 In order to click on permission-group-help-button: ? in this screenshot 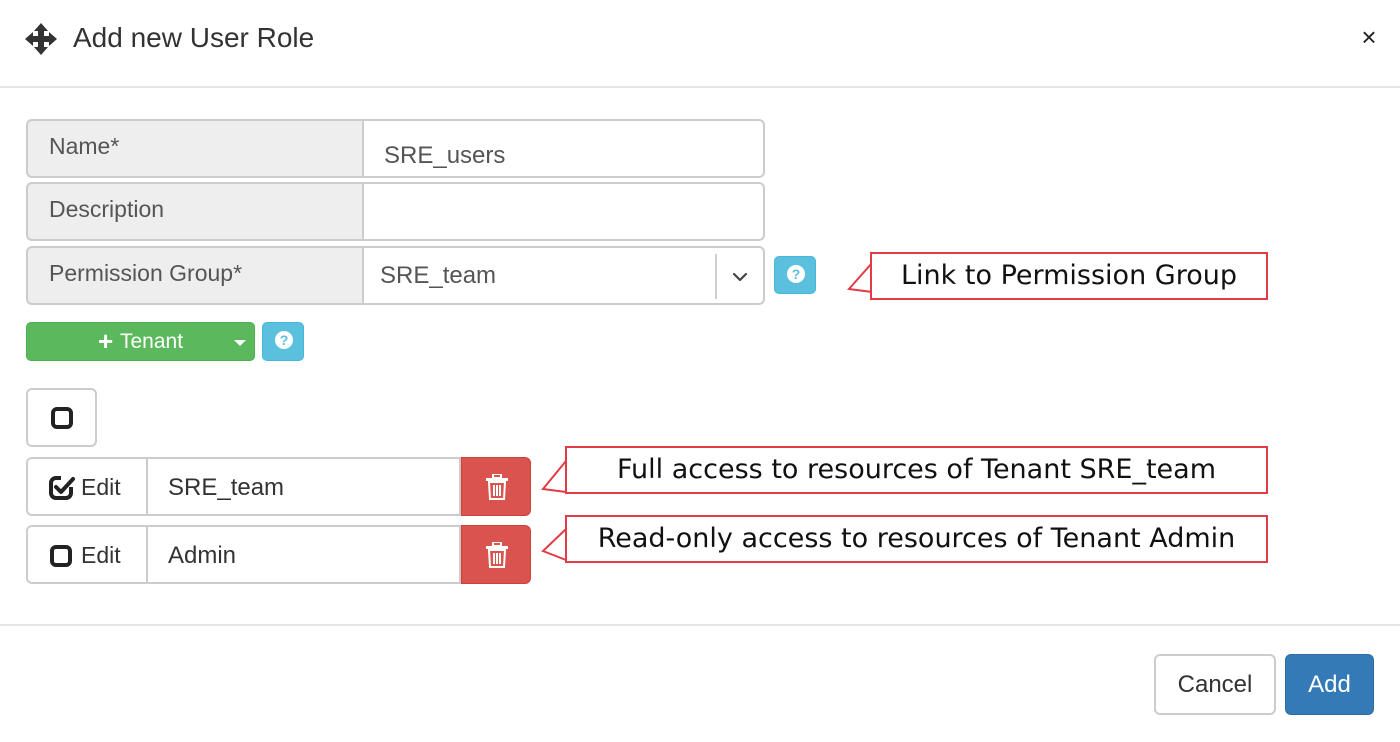, I will do `click(795, 275)`.